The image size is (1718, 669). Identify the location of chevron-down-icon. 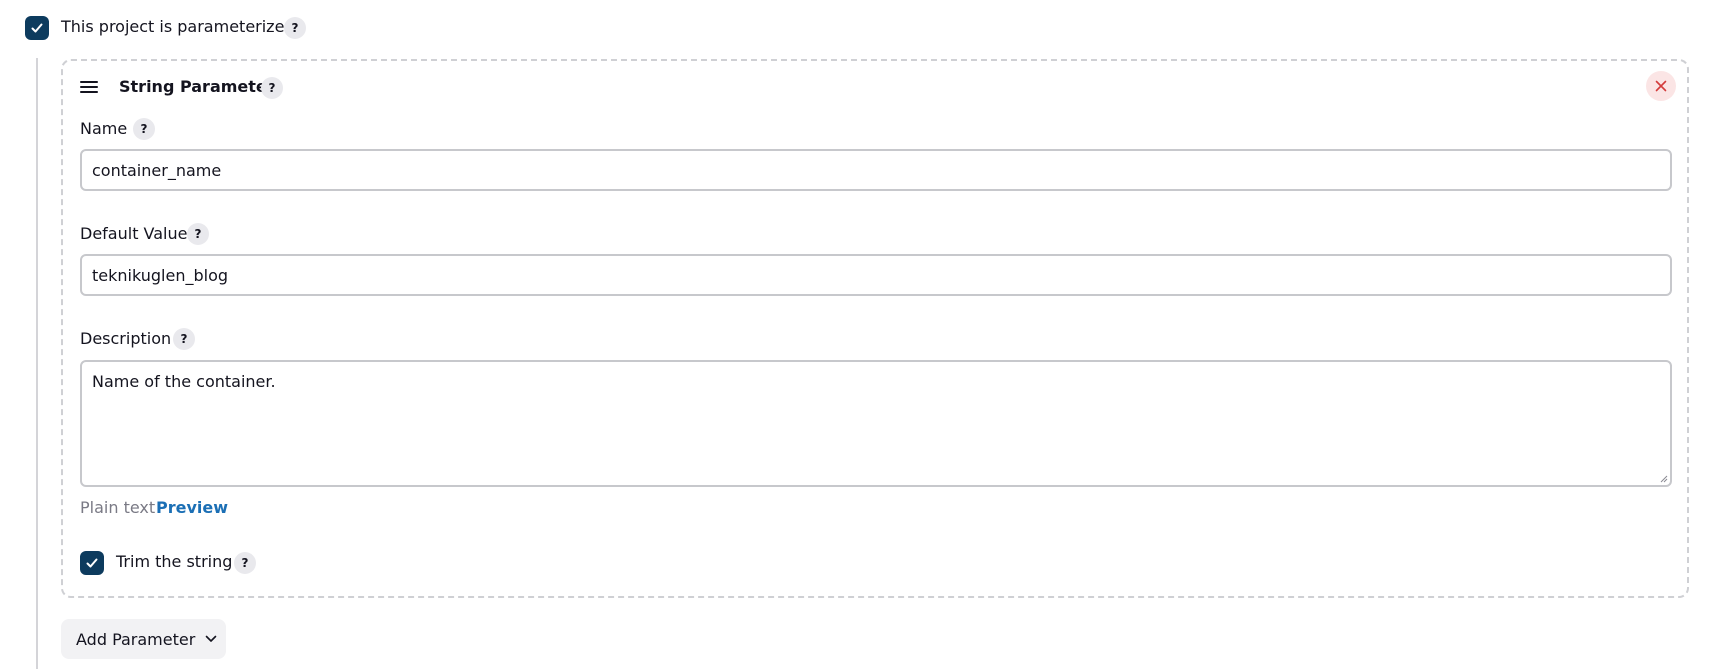
(211, 638).